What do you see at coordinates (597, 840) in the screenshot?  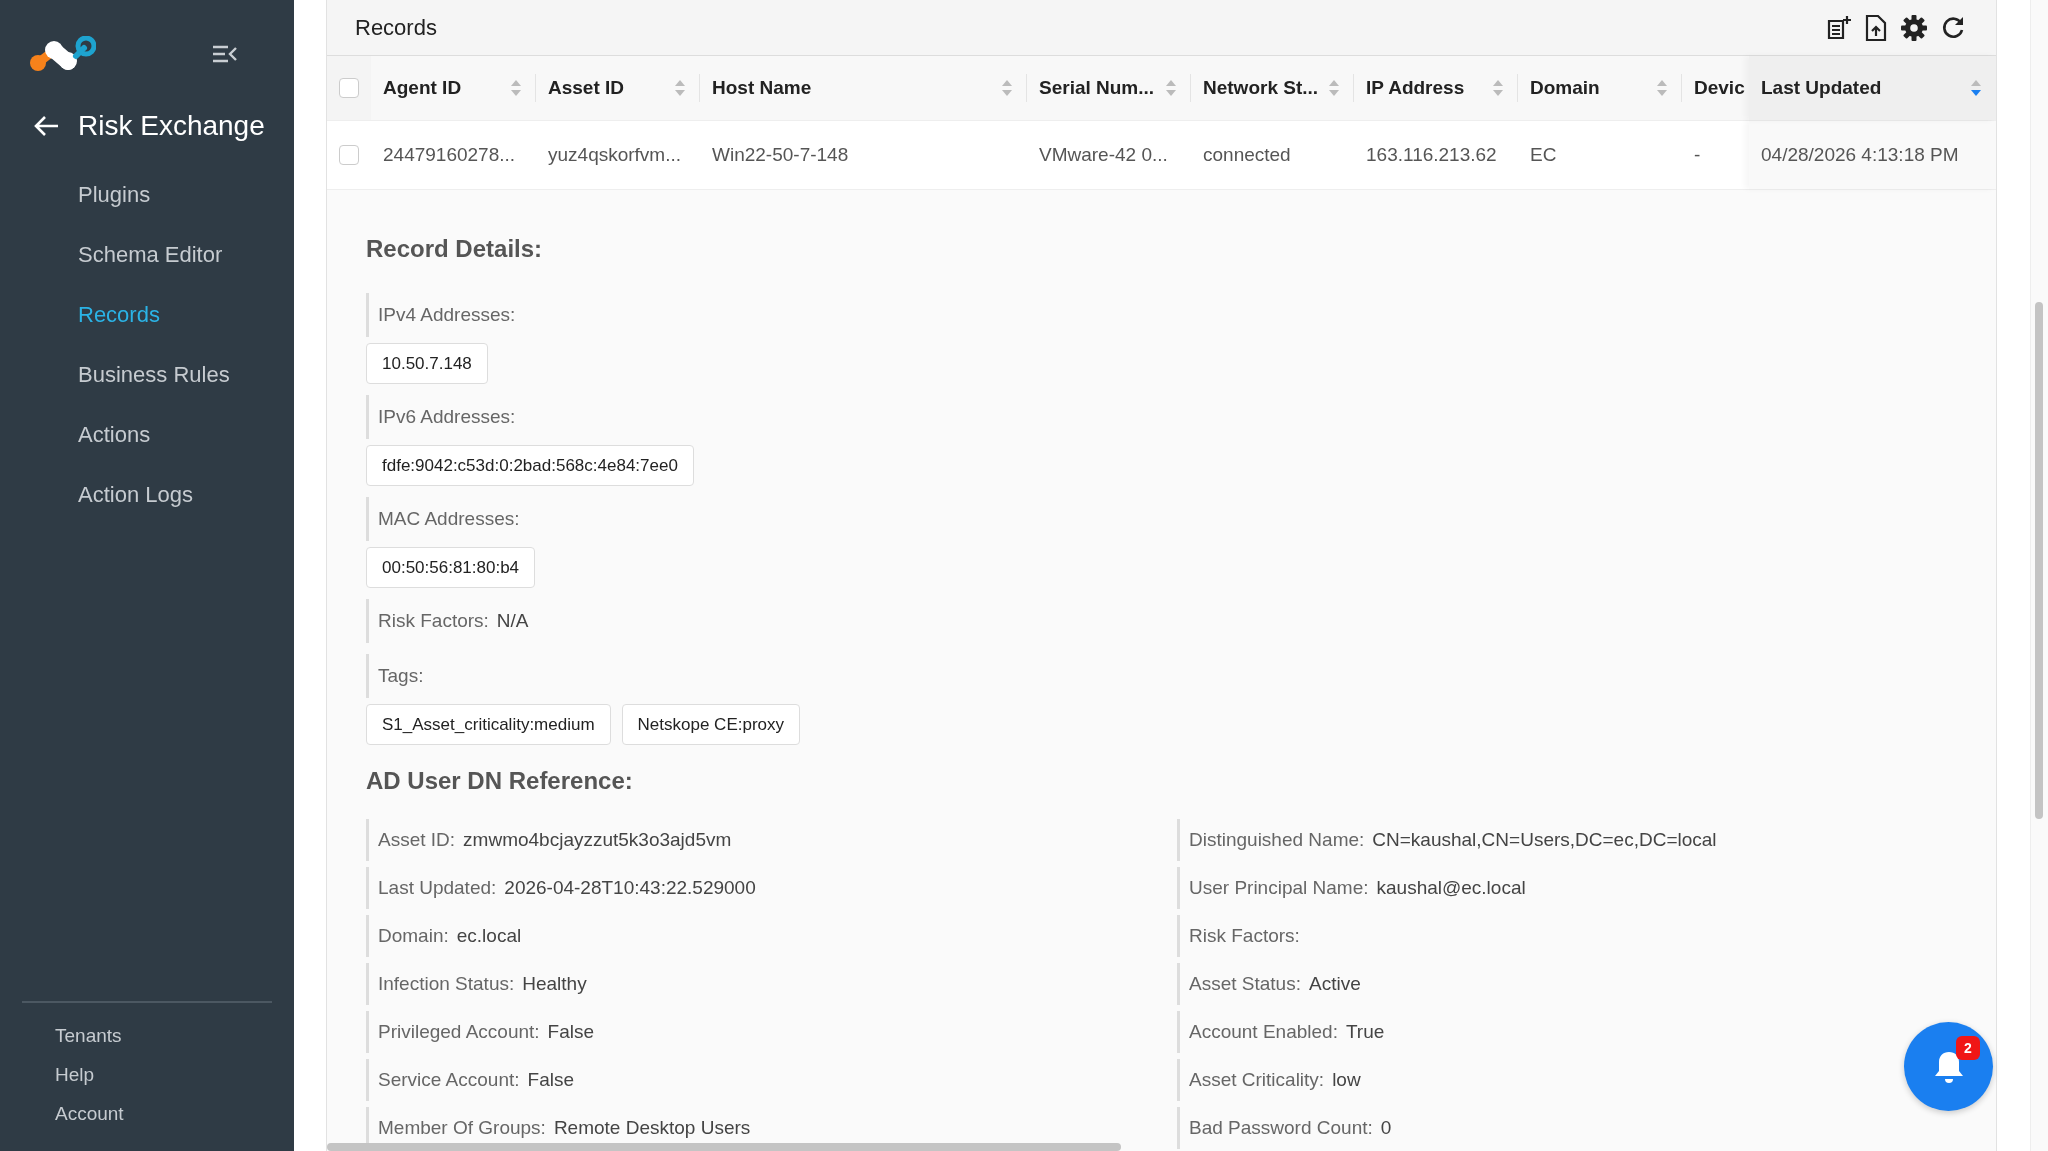 I see `field-value: zmwmo4bcjayzzut5k3o3ajd5vm` at bounding box center [597, 840].